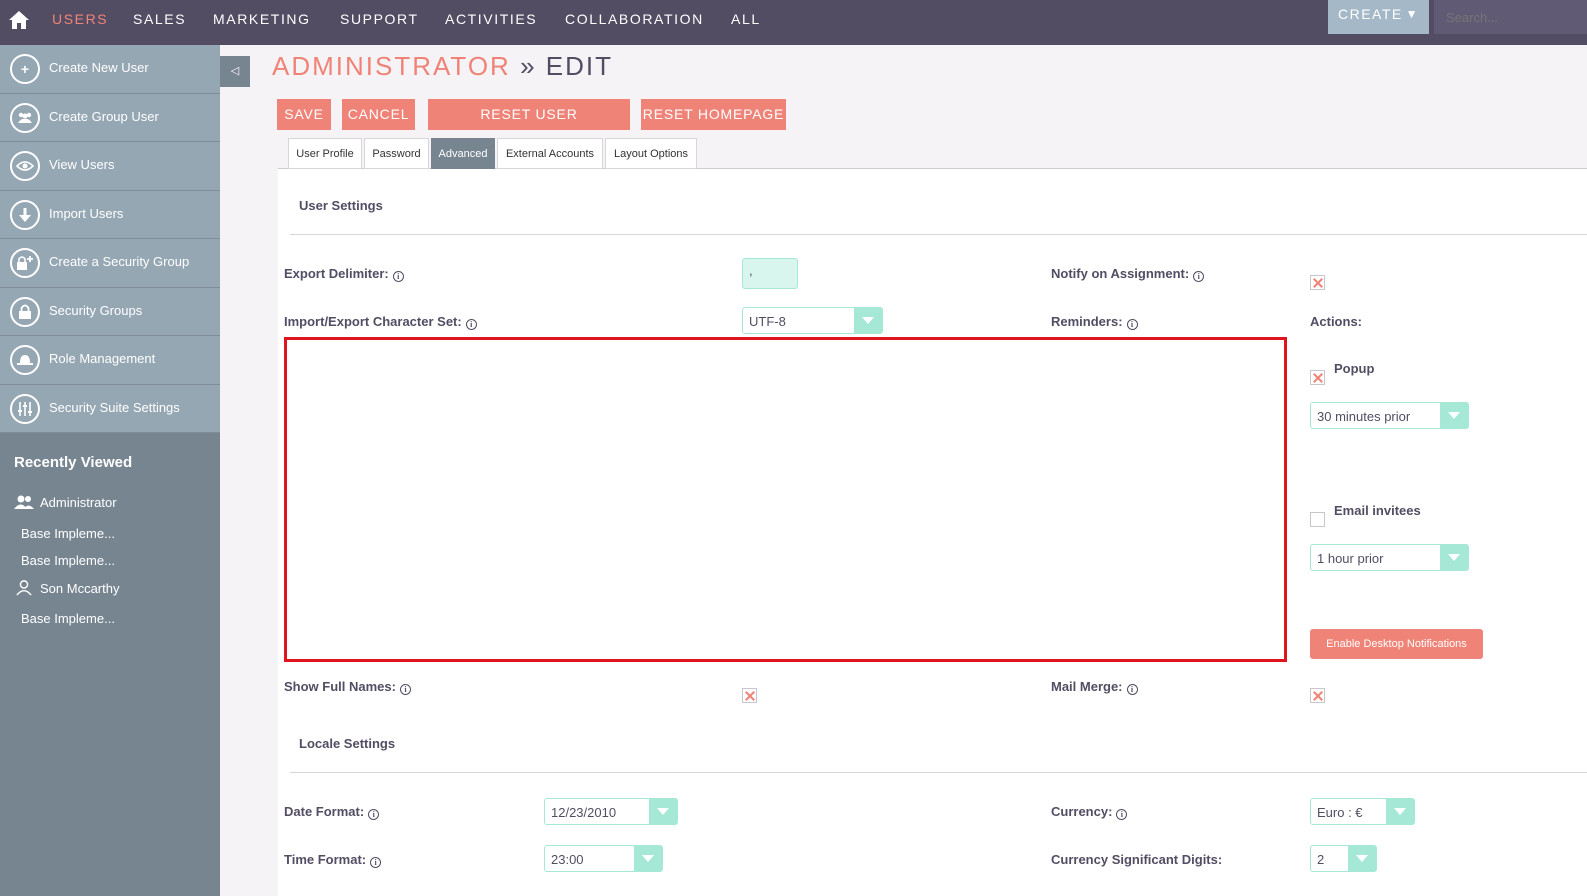 The height and width of the screenshot is (896, 1587). Describe the element at coordinates (651, 153) in the screenshot. I see `tab-layout-options: Layout Options` at that location.